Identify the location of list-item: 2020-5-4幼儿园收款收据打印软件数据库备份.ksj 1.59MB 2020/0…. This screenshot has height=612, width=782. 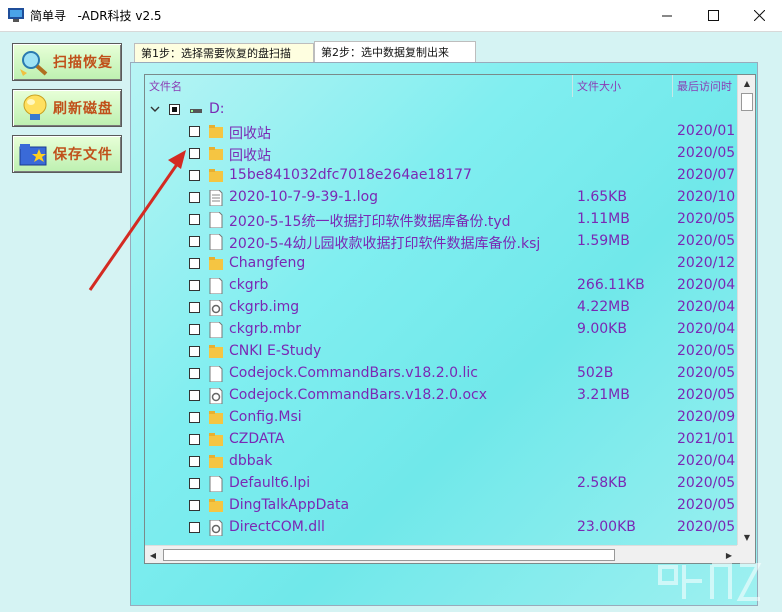
(441, 242).